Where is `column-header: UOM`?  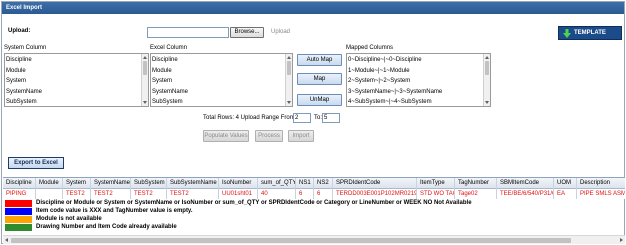
column-header: UOM is located at coordinates (565, 183).